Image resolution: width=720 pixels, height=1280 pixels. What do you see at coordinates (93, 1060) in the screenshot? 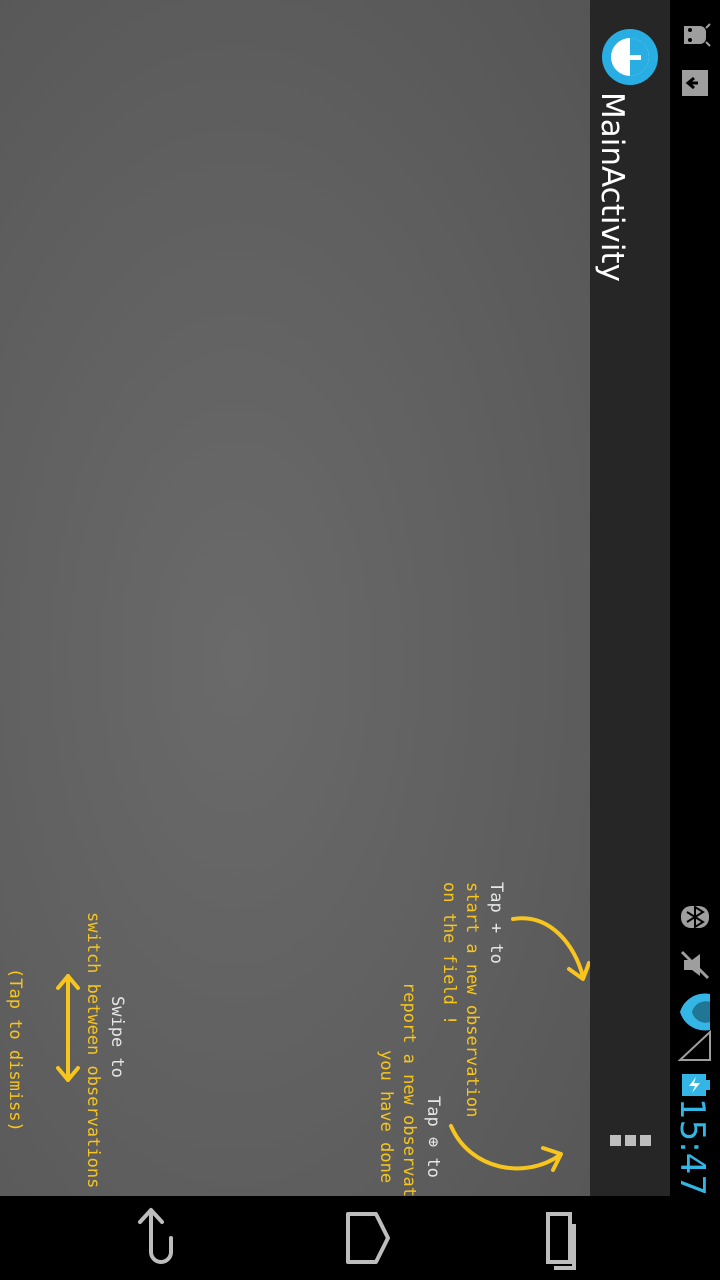
I see `tutorial-swipe-line2: switch between observations !` at bounding box center [93, 1060].